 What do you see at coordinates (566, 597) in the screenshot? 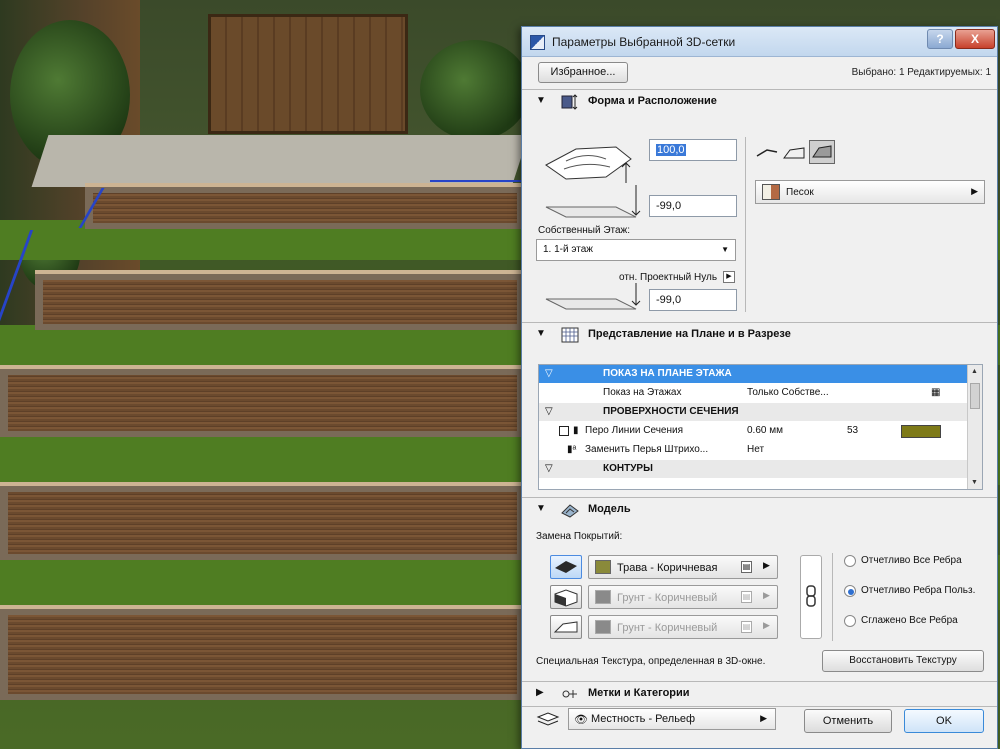
I see `side-surface-button` at bounding box center [566, 597].